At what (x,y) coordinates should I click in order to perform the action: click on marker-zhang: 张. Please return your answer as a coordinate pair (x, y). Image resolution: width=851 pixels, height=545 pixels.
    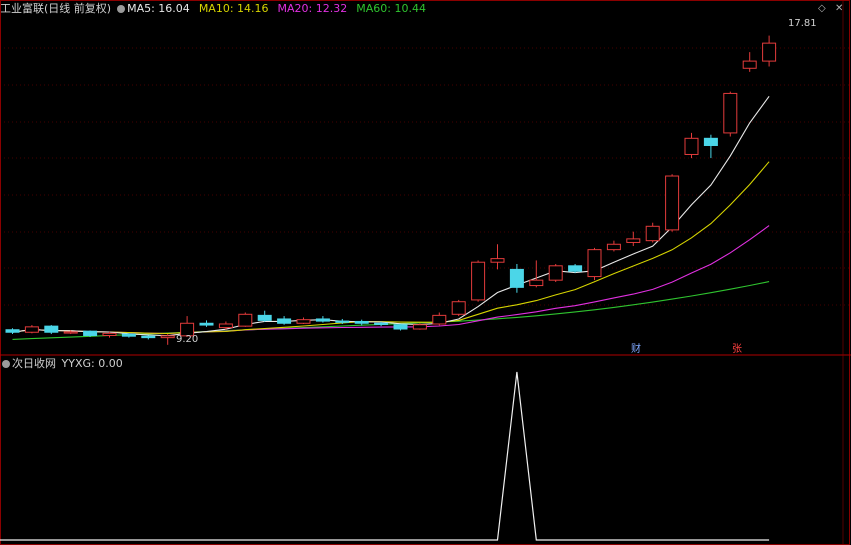
    Looking at the image, I should click on (737, 349).